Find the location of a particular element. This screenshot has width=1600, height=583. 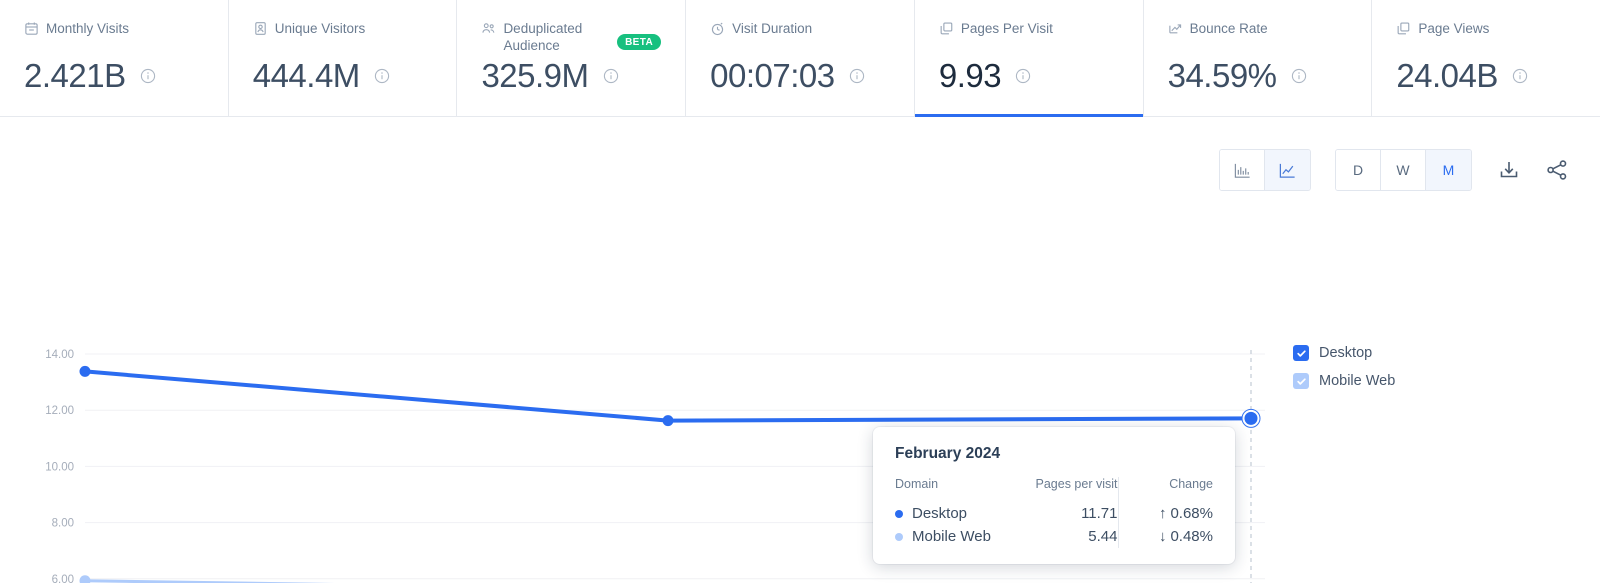

metric-value-row: 2.421B is located at coordinates (114, 76).